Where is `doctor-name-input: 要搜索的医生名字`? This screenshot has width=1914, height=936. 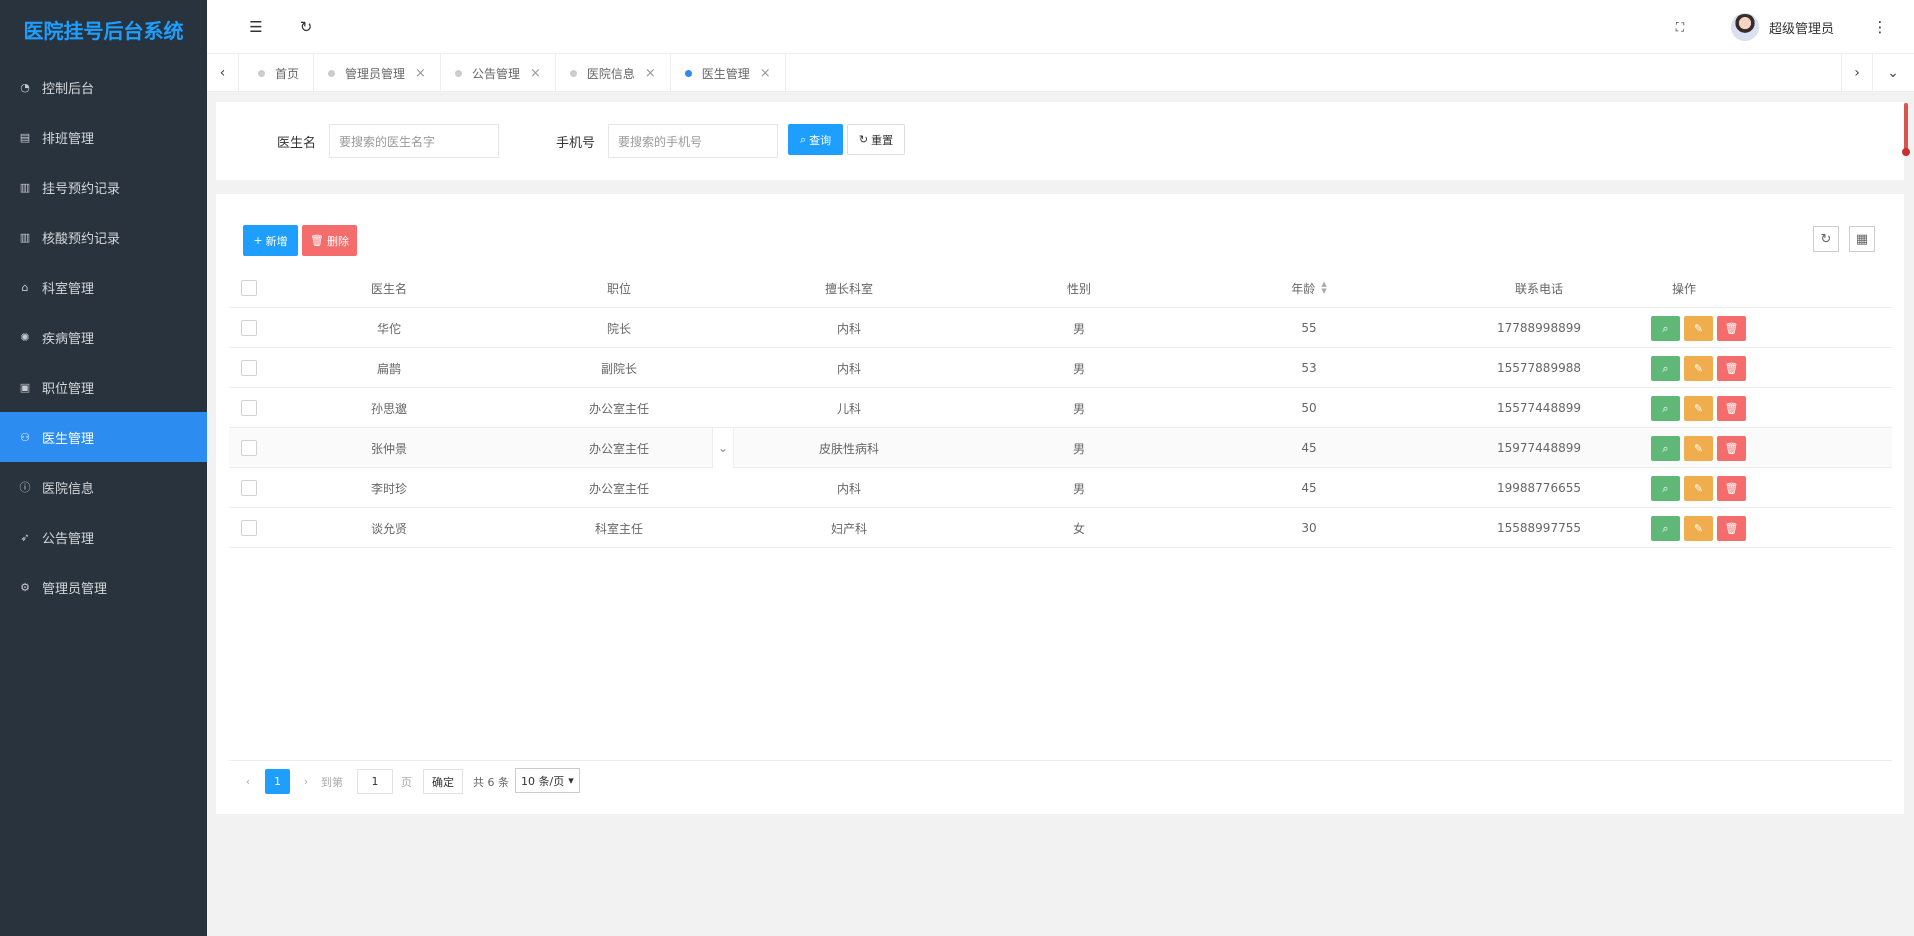
doctor-name-input: 要搜索的医生名字 is located at coordinates (414, 141).